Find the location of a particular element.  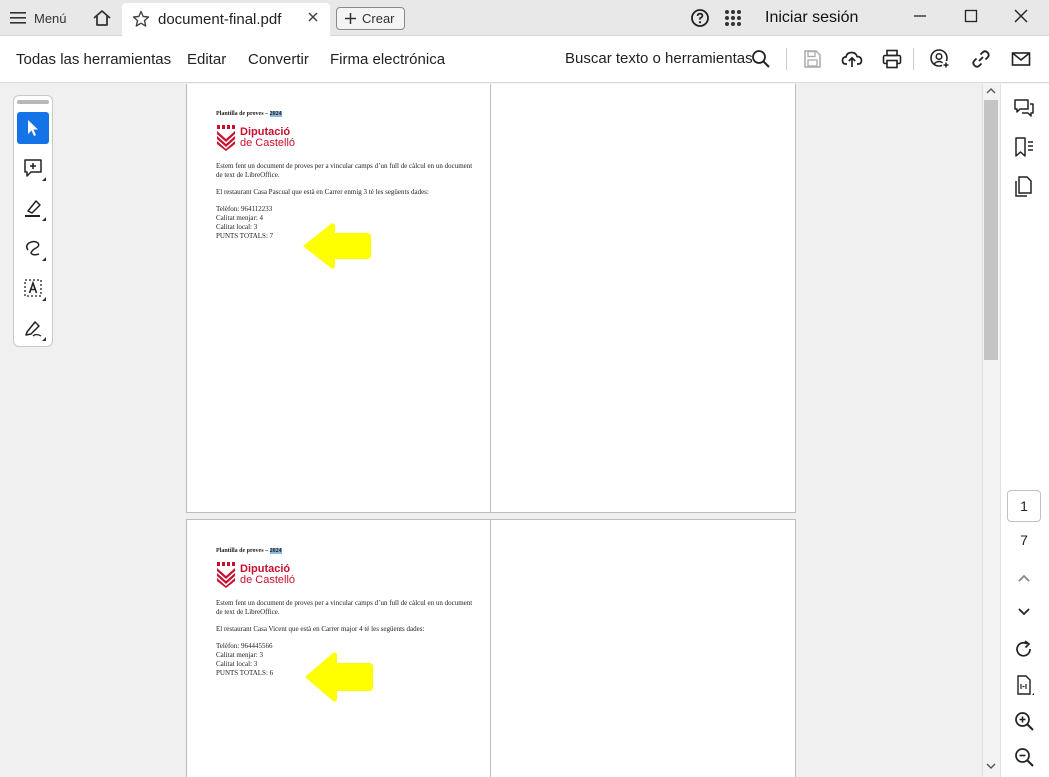

current-page-input: 1 is located at coordinates (1024, 506).